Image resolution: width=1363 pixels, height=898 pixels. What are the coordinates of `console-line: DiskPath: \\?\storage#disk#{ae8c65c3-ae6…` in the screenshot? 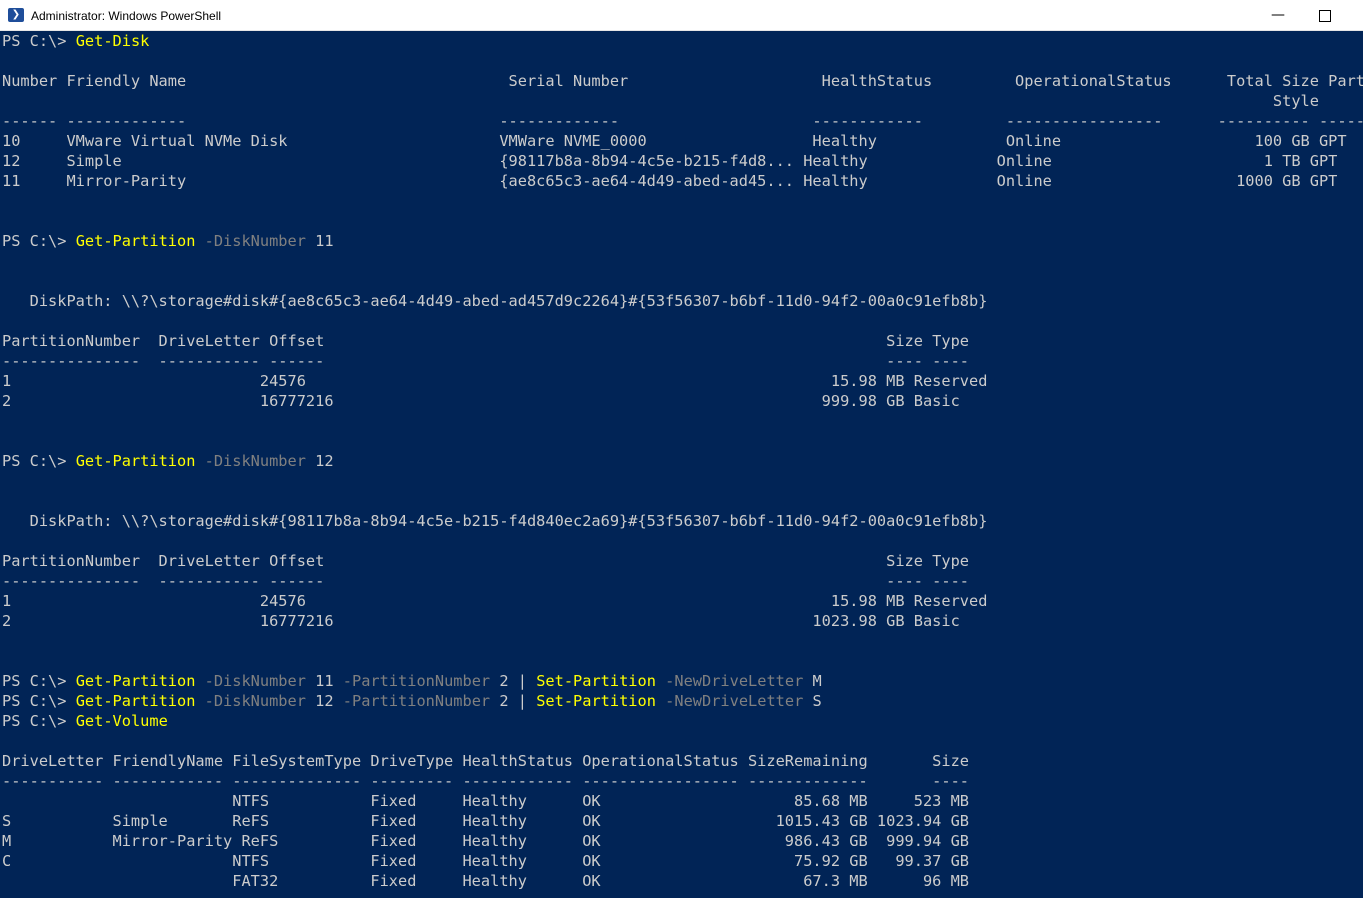 It's located at (495, 301).